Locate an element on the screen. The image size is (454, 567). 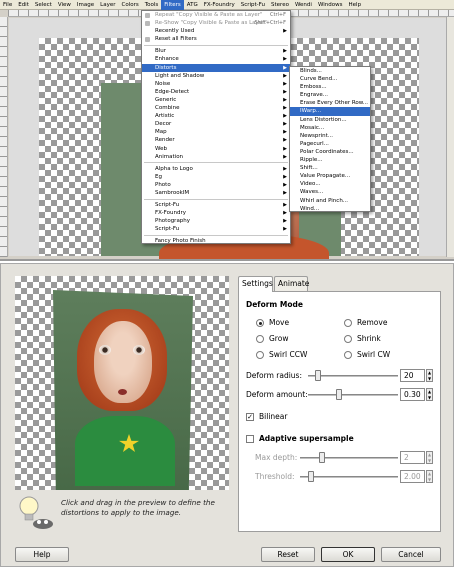
menu-item-script-fu-2: Script-Fu ▶ is located at coordinates (216, 229).